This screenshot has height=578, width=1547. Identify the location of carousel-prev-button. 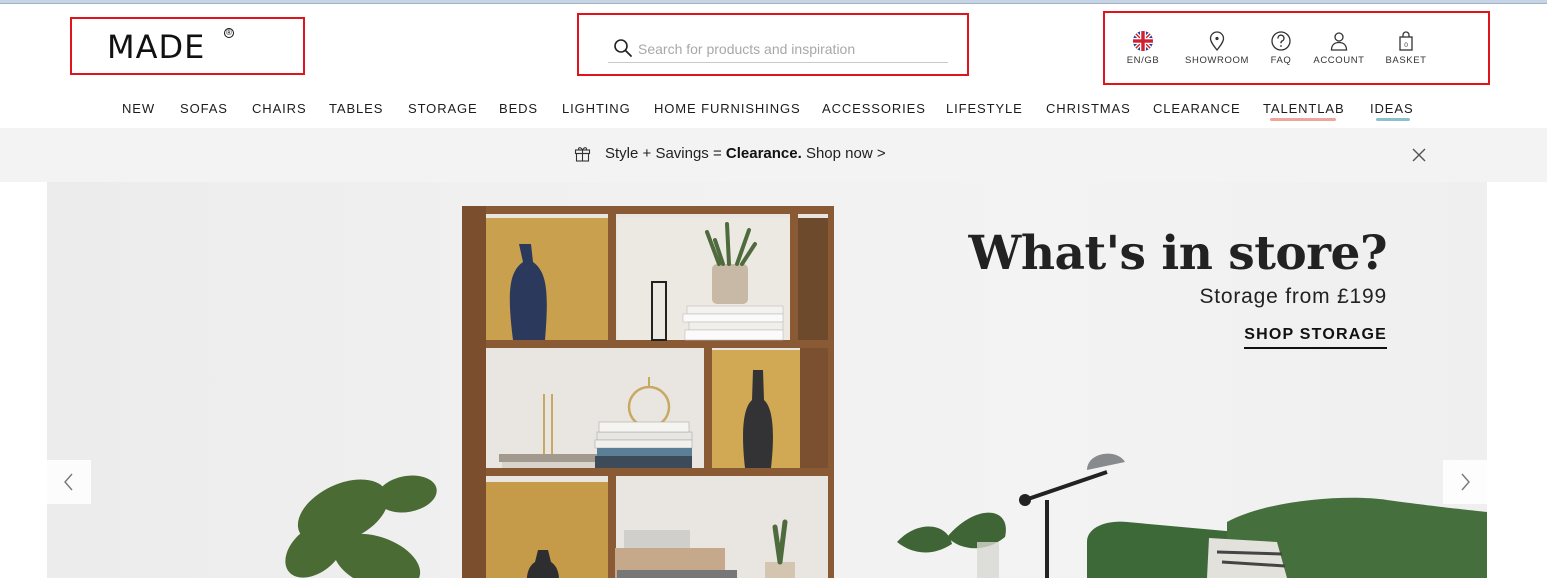
(69, 482).